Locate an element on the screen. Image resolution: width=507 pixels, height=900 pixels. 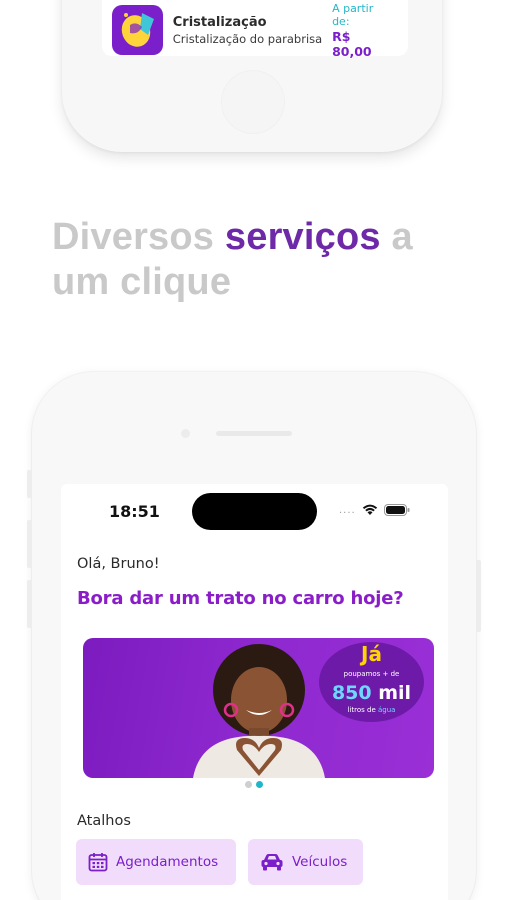
carousel-indicator is located at coordinates (254, 784).